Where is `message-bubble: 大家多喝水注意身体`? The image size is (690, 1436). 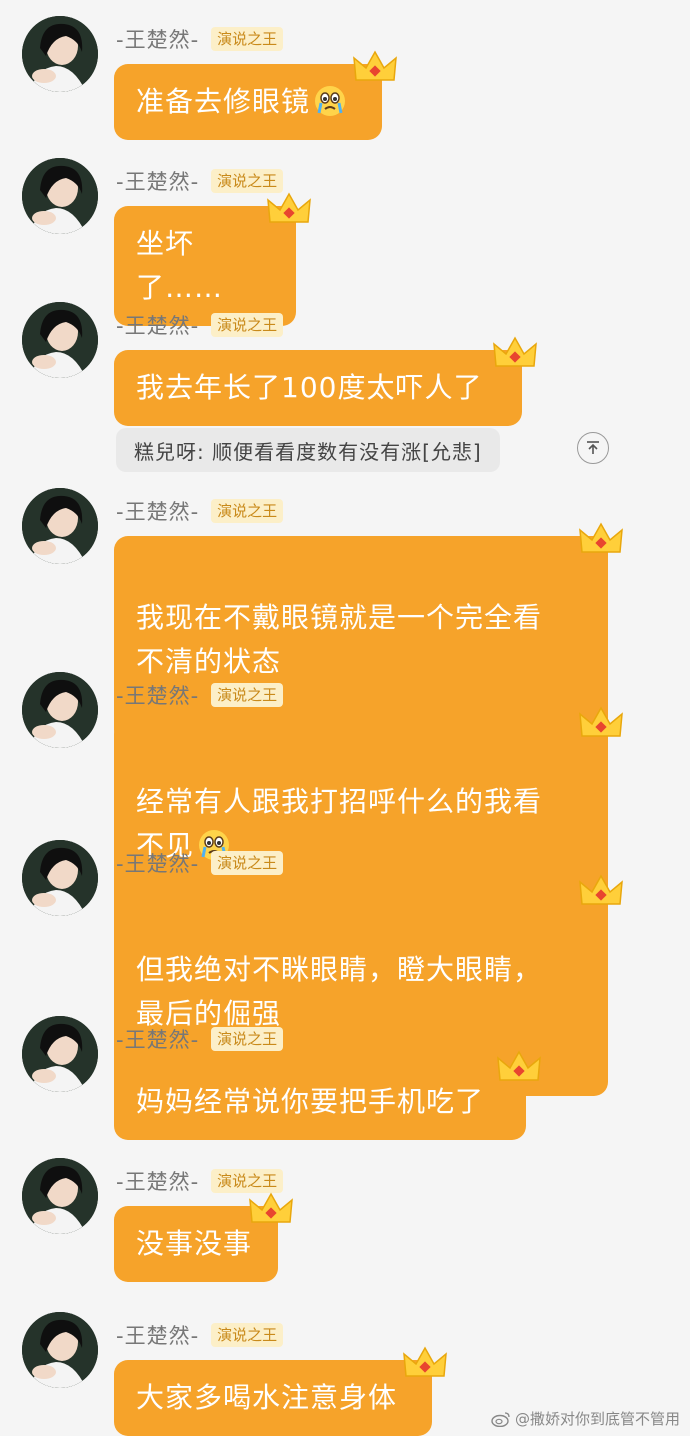
message-bubble: 大家多喝水注意身体 is located at coordinates (280, 1391).